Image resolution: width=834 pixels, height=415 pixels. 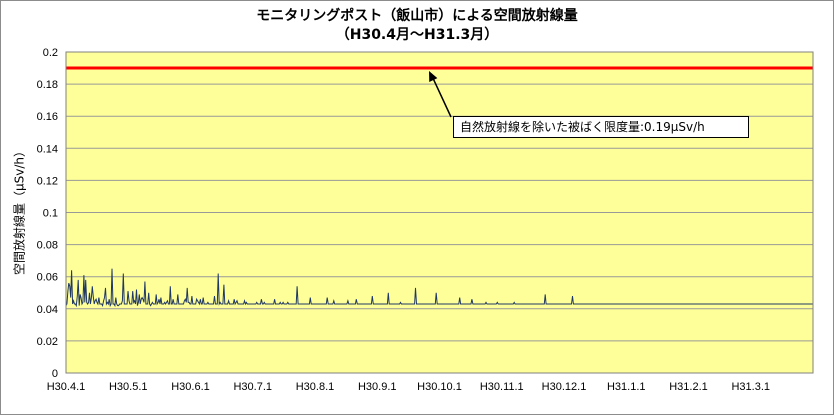 What do you see at coordinates (47, 342) in the screenshot?
I see `y-tick-label: 0.02` at bounding box center [47, 342].